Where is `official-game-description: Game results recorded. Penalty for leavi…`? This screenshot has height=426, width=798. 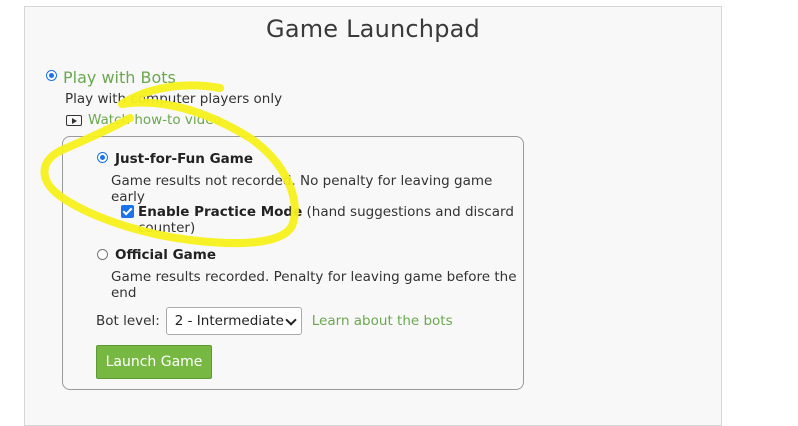 official-game-description: Game results recorded. Penalty for leavi… is located at coordinates (314, 285).